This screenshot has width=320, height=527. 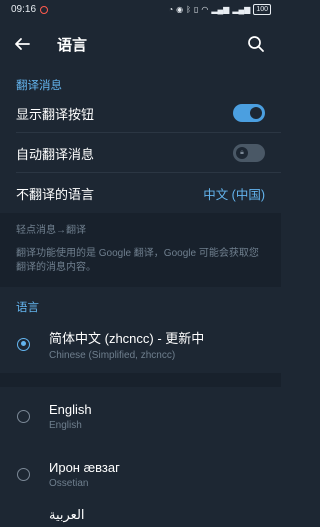 I want to click on auto-translate-label: 自动翻译消息, so click(x=55, y=154).